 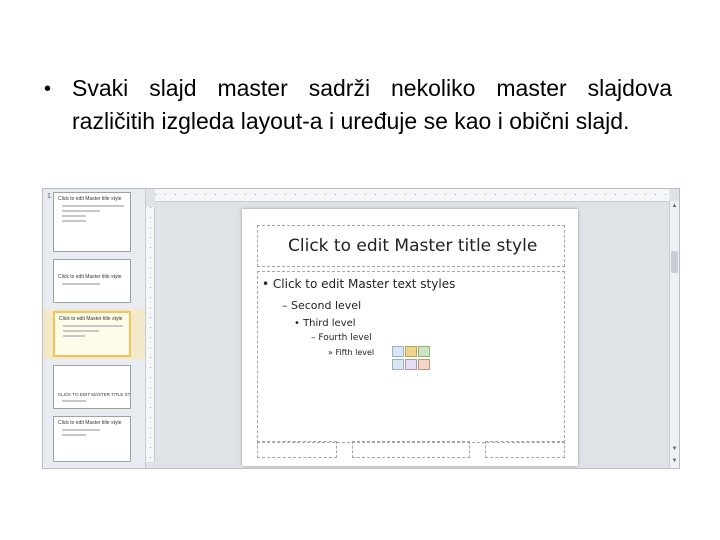 I want to click on media-icon, so click(x=424, y=364).